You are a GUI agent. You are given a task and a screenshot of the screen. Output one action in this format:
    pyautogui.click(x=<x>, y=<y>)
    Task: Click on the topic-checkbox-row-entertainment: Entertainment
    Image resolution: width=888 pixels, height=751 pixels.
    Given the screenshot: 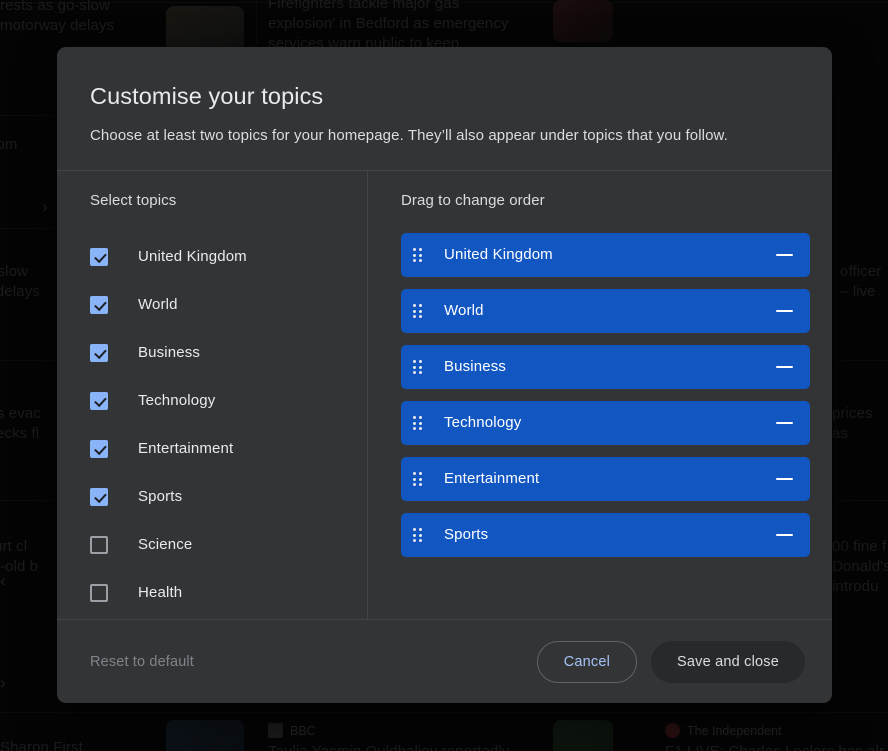 What is the action you would take?
    pyautogui.click(x=228, y=449)
    